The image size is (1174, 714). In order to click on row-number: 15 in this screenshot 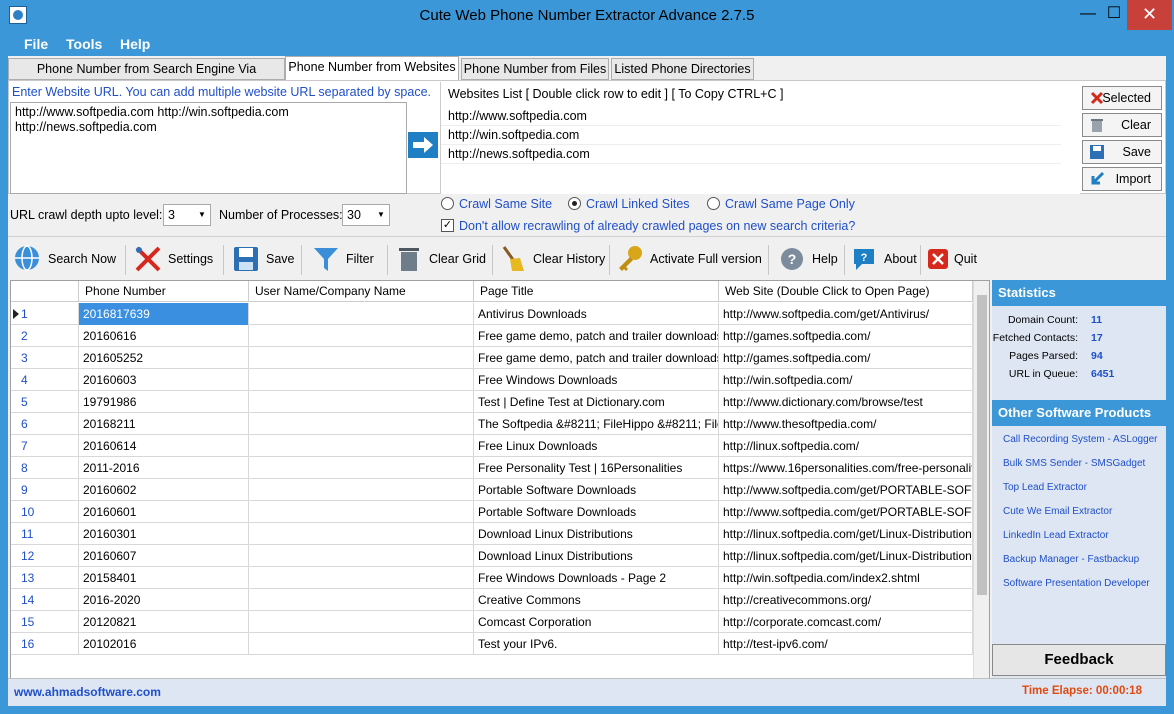, I will do `click(45, 622)`.